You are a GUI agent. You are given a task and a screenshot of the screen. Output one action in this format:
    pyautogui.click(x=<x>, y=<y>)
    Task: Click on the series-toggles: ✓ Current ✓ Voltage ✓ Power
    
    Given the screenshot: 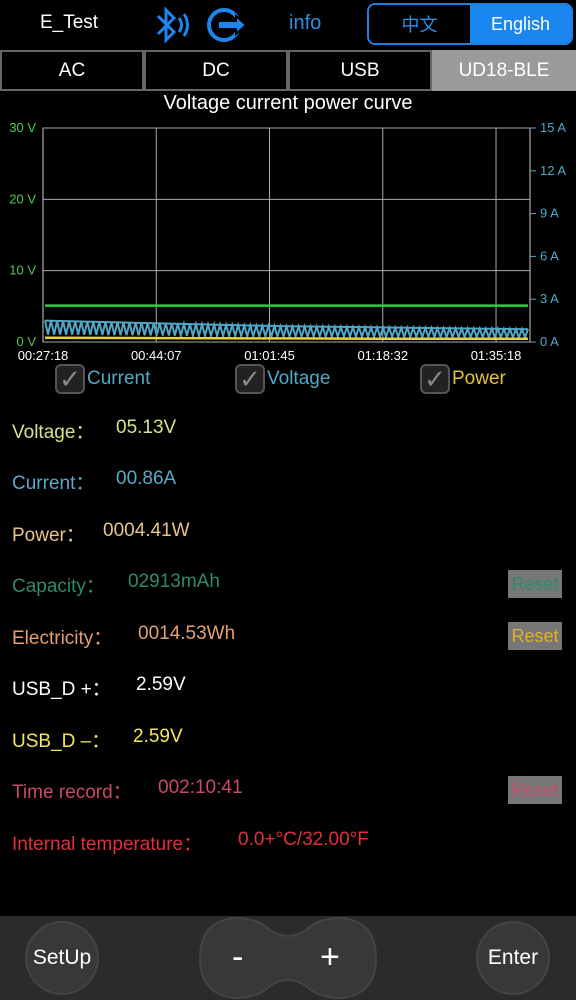 What is the action you would take?
    pyautogui.click(x=288, y=384)
    